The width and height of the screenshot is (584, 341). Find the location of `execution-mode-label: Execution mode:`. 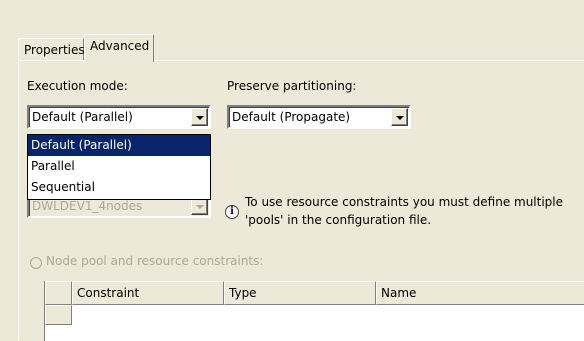

execution-mode-label: Execution mode: is located at coordinates (77, 86).